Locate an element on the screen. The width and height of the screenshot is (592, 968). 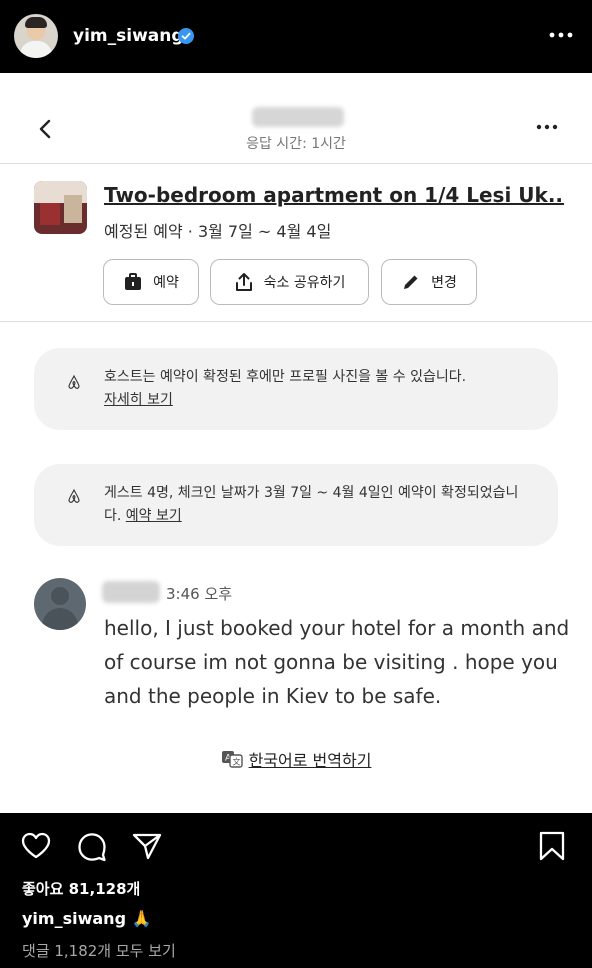
message-time: 3:46 오후 is located at coordinates (199, 594).